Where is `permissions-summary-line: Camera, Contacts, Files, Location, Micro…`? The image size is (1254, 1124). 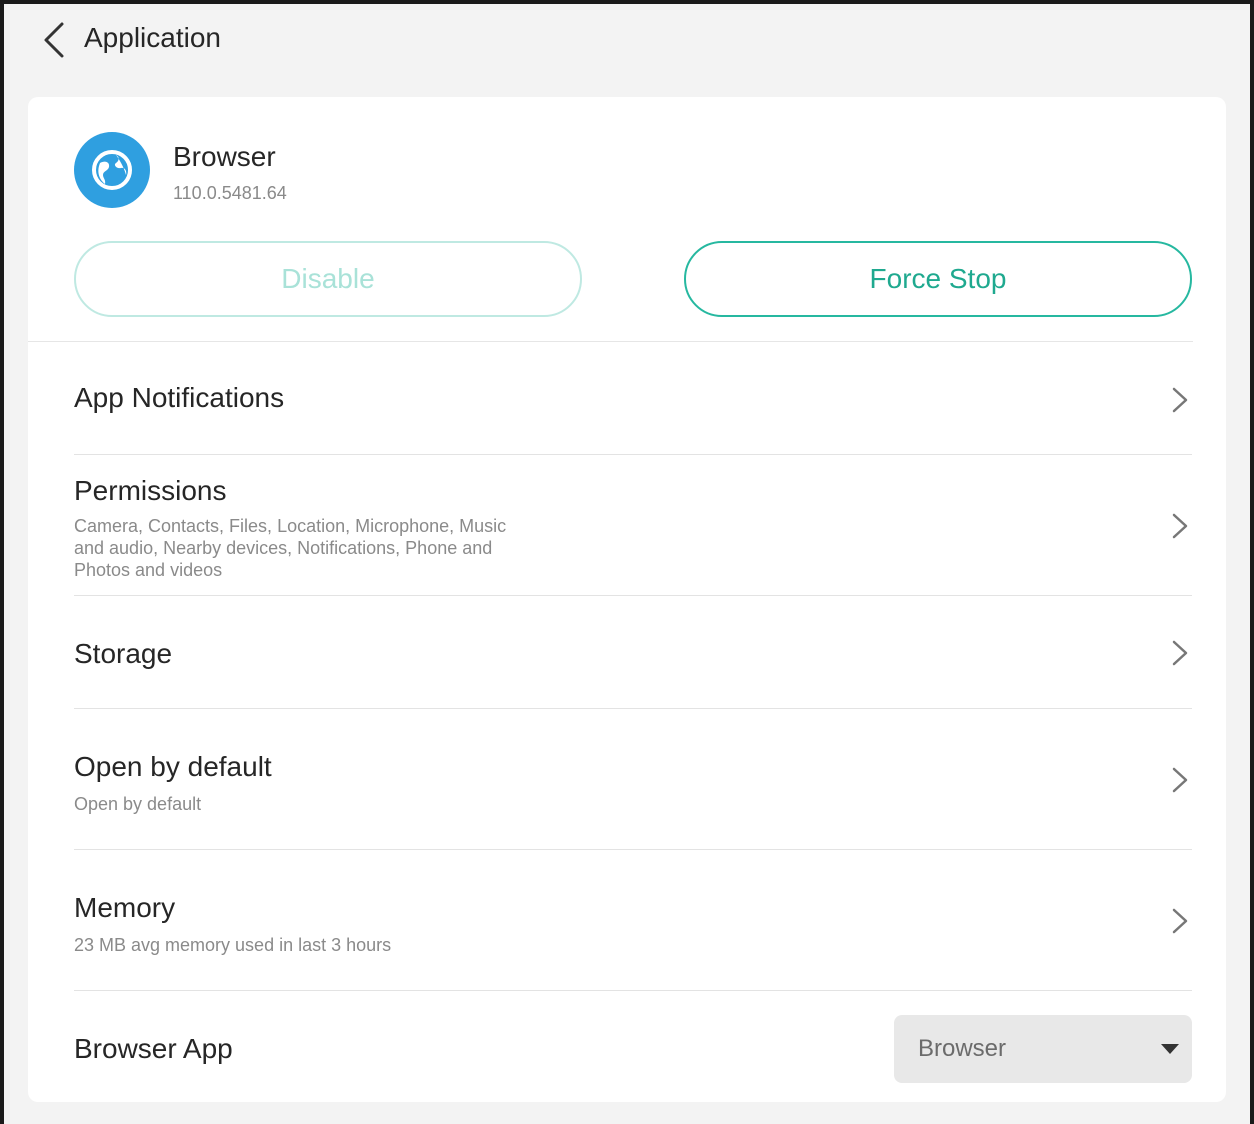 permissions-summary-line: Camera, Contacts, Files, Location, Micro… is located at coordinates (290, 526).